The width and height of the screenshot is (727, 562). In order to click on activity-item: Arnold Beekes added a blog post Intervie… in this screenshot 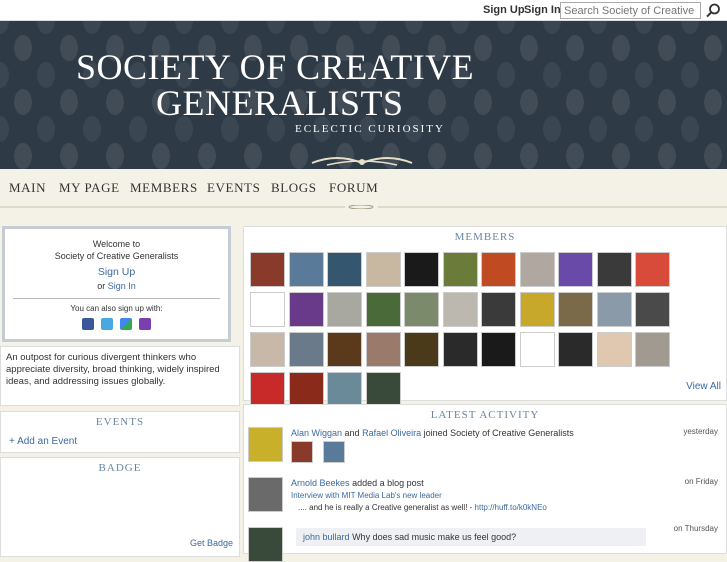, I will do `click(483, 497)`.